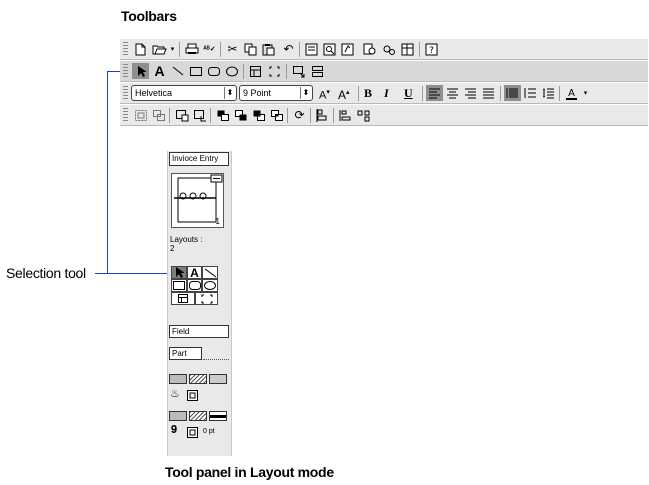 The height and width of the screenshot is (485, 649). What do you see at coordinates (240, 115) in the screenshot?
I see `bring-forward-icon` at bounding box center [240, 115].